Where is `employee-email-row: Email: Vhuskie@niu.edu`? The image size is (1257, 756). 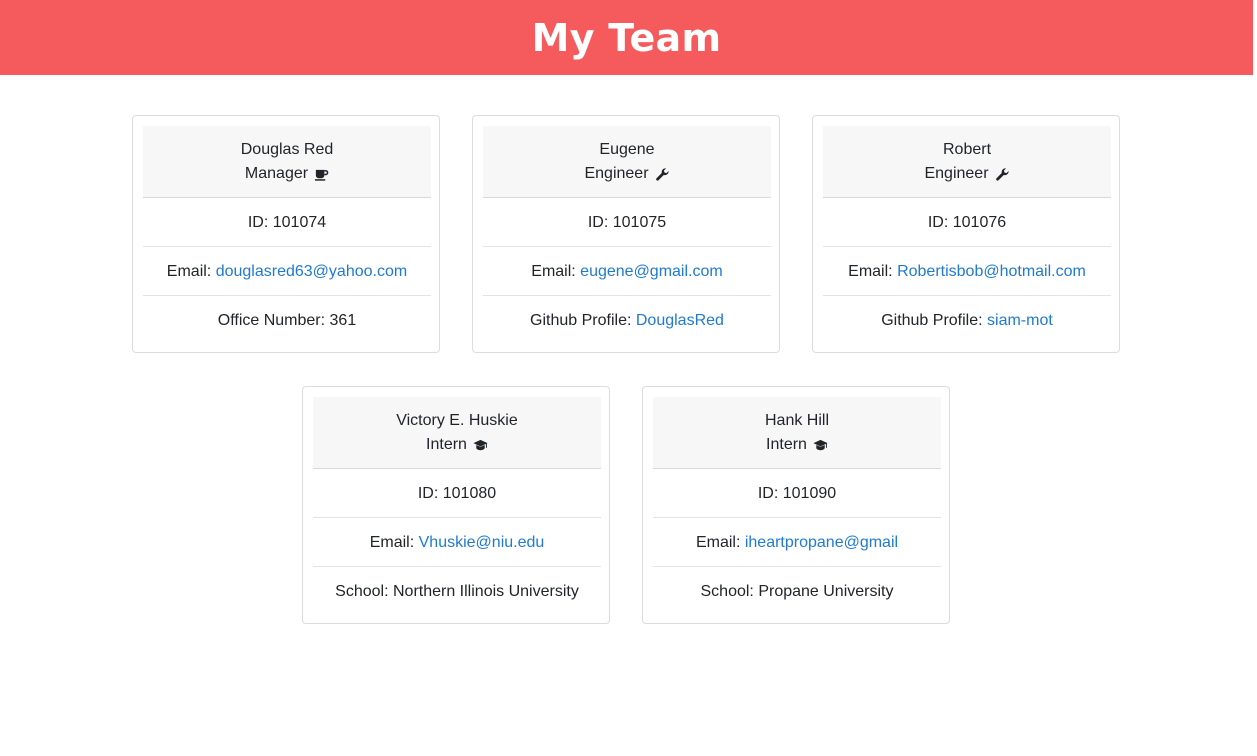
employee-email-row: Email: Vhuskie@niu.edu is located at coordinates (457, 542).